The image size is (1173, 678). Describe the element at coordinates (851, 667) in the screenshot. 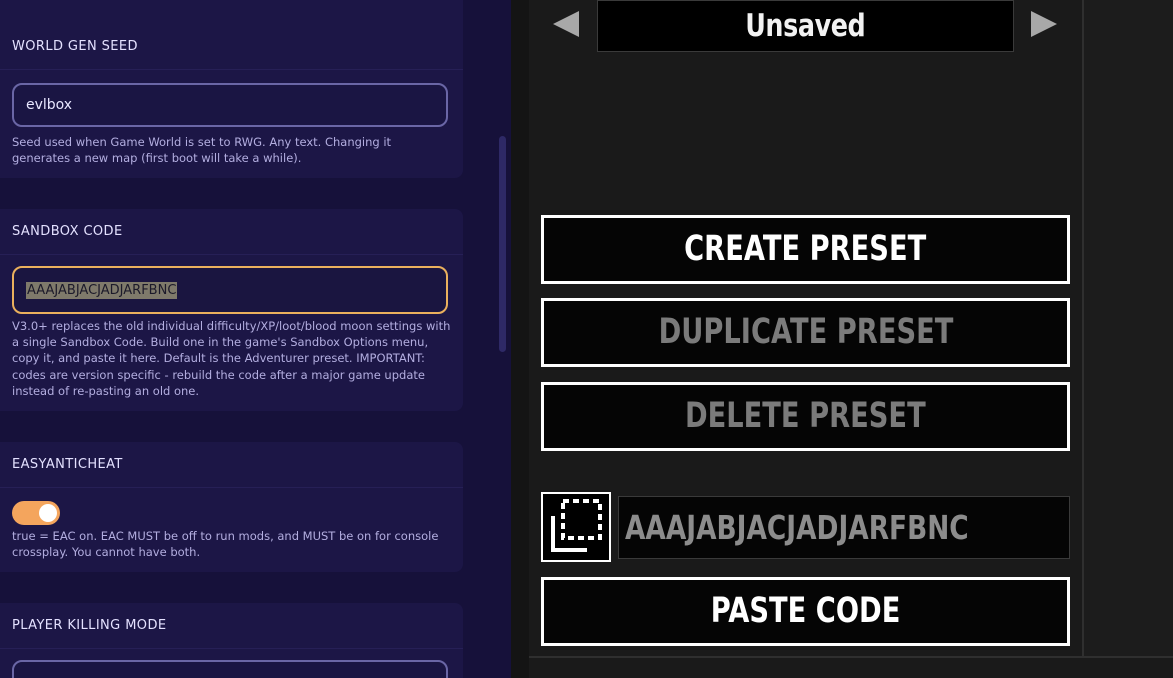

I see `bottom-strip` at that location.